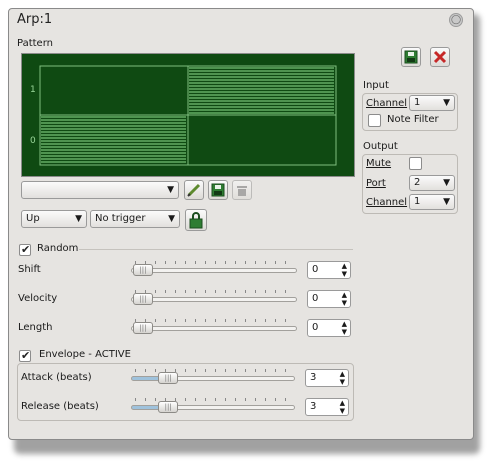 This screenshot has height=462, width=490. I want to click on length-label-text: Length, so click(35, 327).